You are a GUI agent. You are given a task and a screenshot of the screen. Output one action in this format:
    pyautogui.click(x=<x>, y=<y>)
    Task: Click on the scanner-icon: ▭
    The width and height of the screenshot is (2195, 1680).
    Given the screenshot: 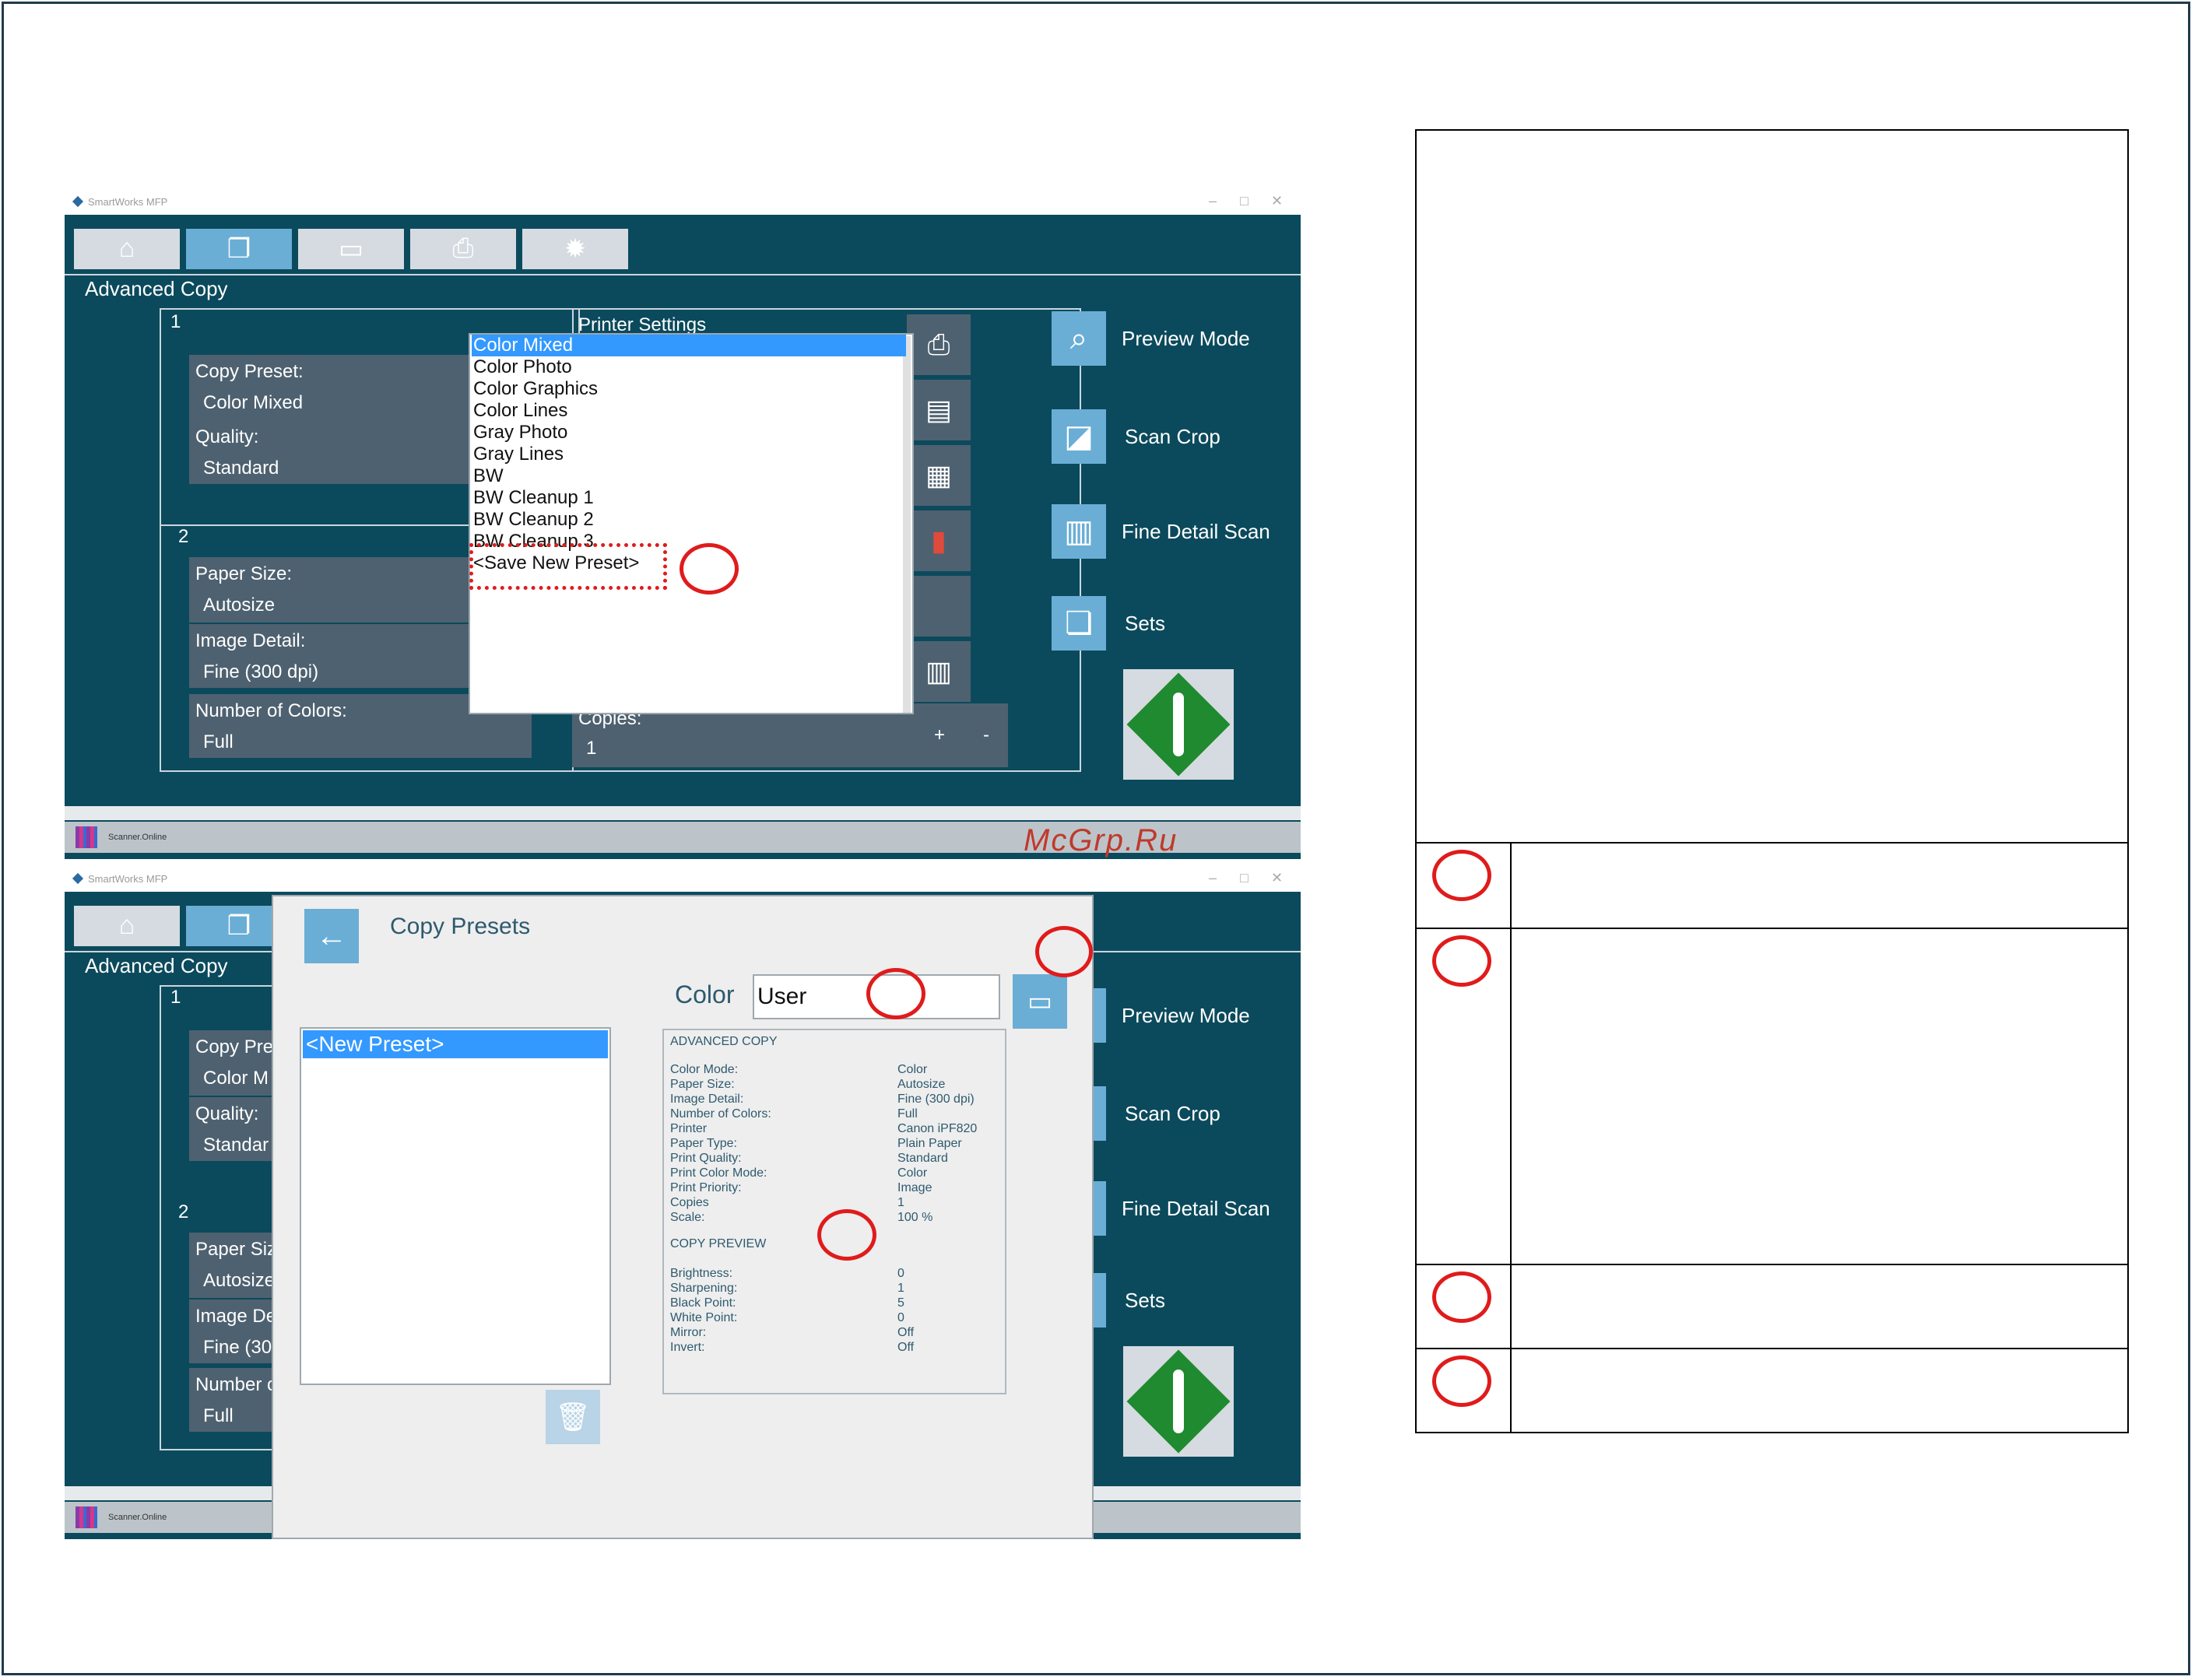 What is the action you would take?
    pyautogui.click(x=351, y=249)
    